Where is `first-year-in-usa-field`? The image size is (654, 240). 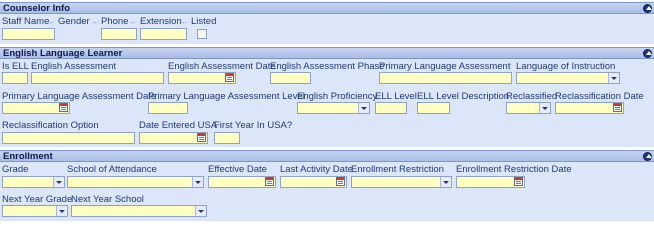
first-year-in-usa-field is located at coordinates (227, 138).